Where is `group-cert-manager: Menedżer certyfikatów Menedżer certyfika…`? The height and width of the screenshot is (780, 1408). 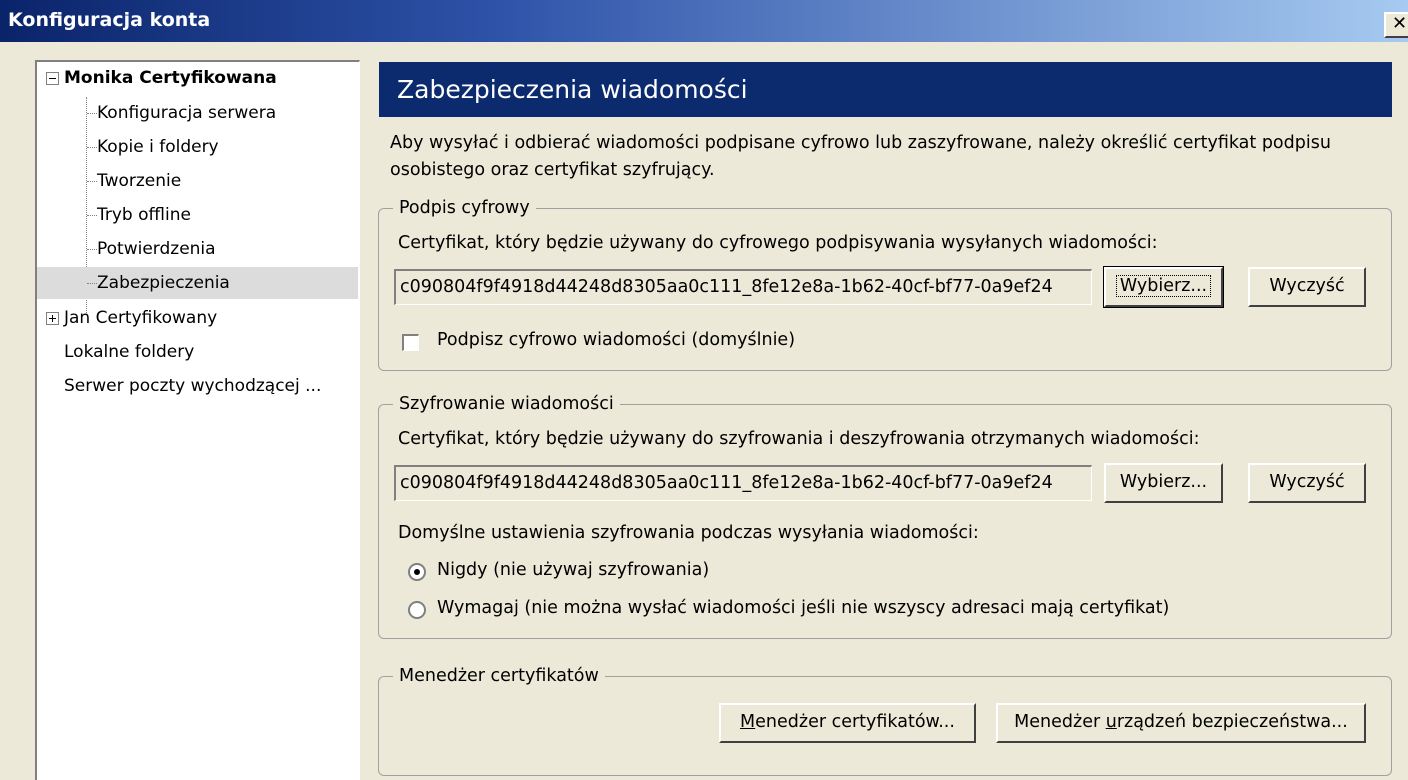 group-cert-manager: Menedżer certyfikatów Menedżer certyfika… is located at coordinates (885, 719).